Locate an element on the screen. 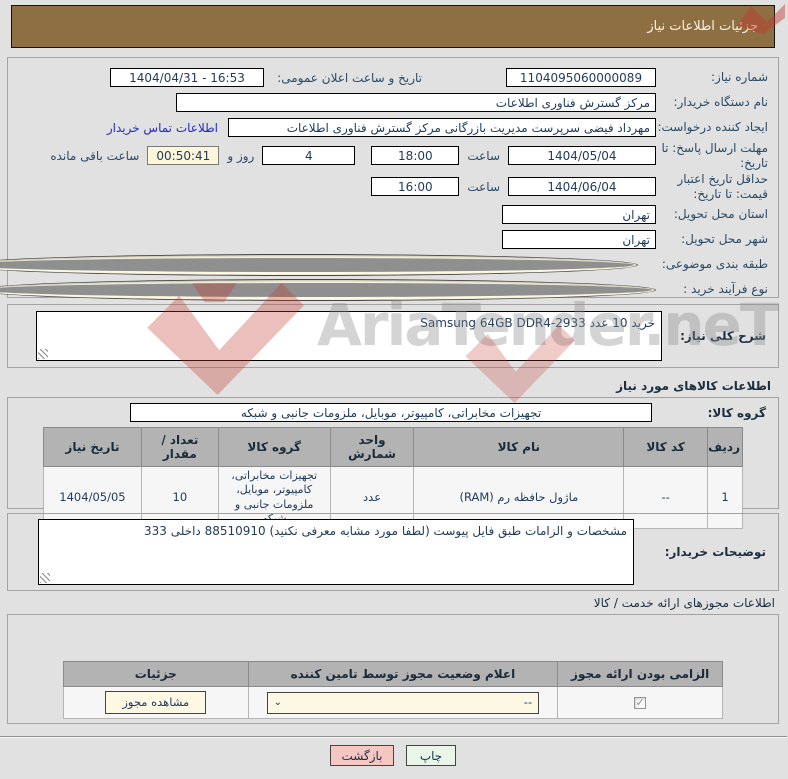 The height and width of the screenshot is (779, 788). classification-row: طبقه بندی موضوعی: کالا خدمت کالا/خدمت is located at coordinates (384, 264).